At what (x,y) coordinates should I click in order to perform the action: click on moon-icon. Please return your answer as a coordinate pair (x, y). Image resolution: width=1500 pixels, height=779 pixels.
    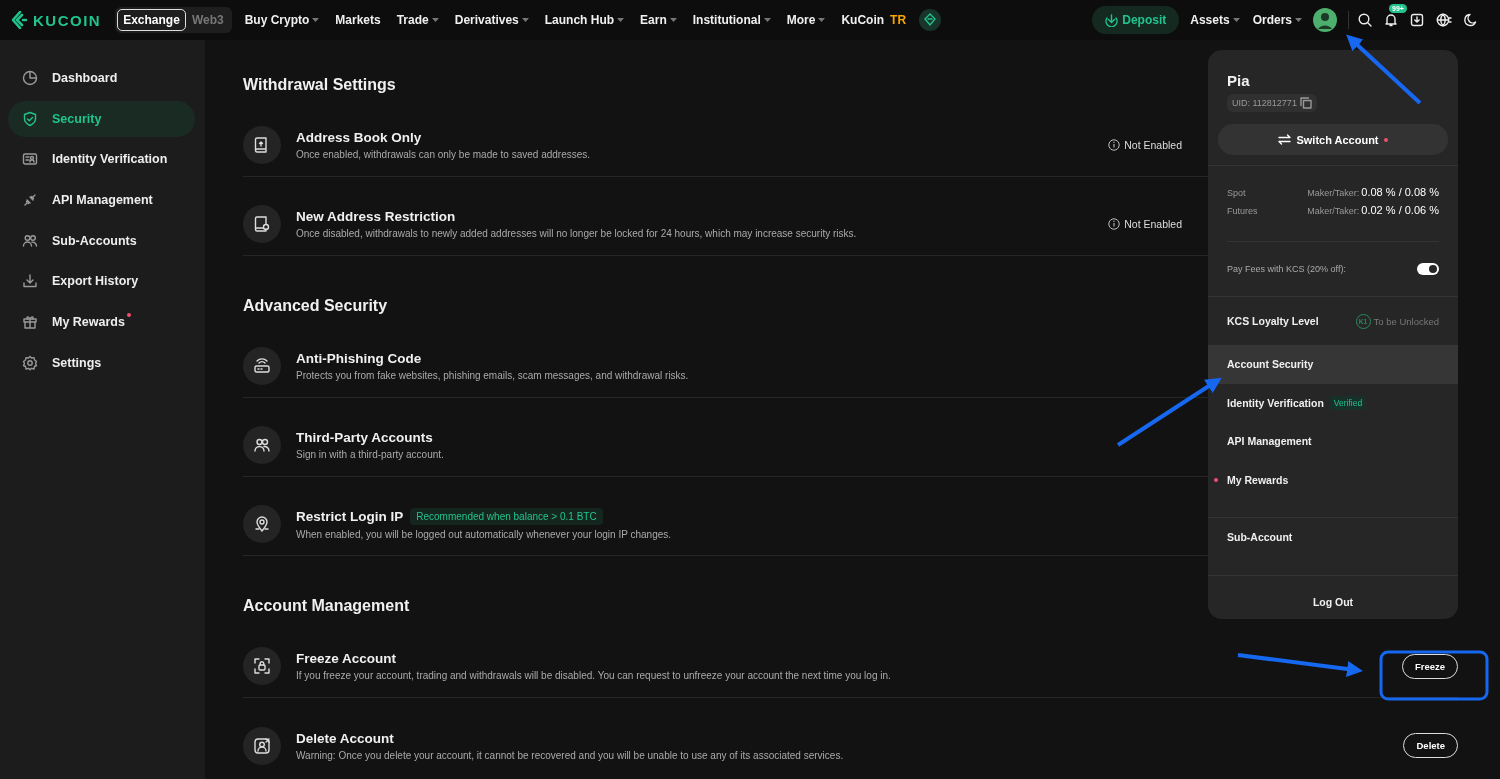
    Looking at the image, I should click on (1471, 20).